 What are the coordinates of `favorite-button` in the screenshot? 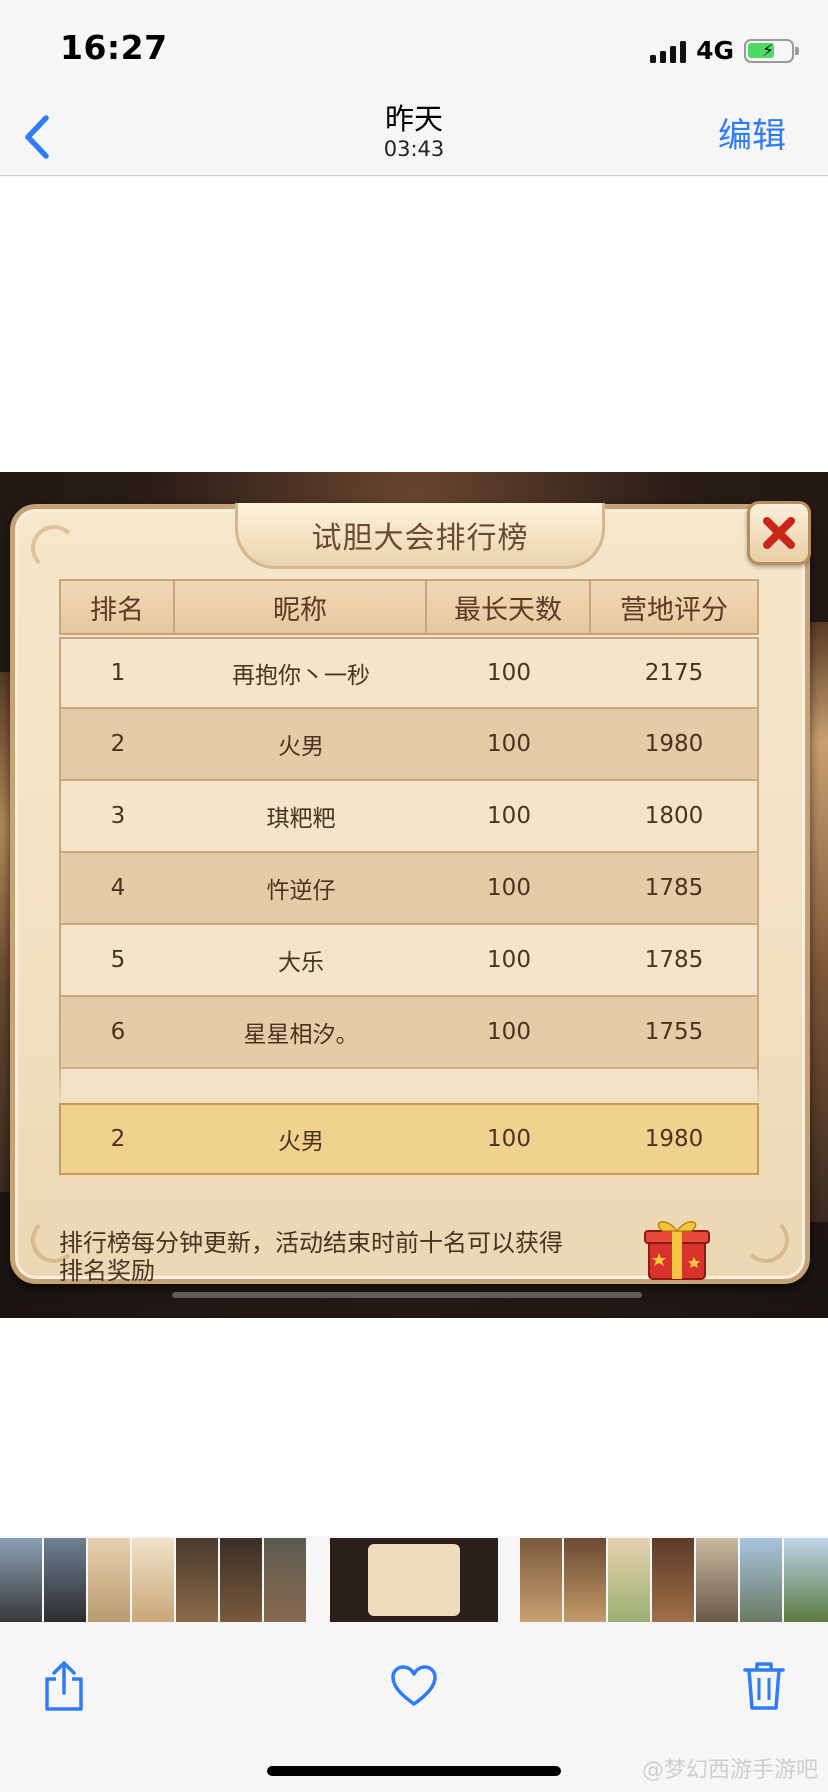 It's located at (414, 1686).